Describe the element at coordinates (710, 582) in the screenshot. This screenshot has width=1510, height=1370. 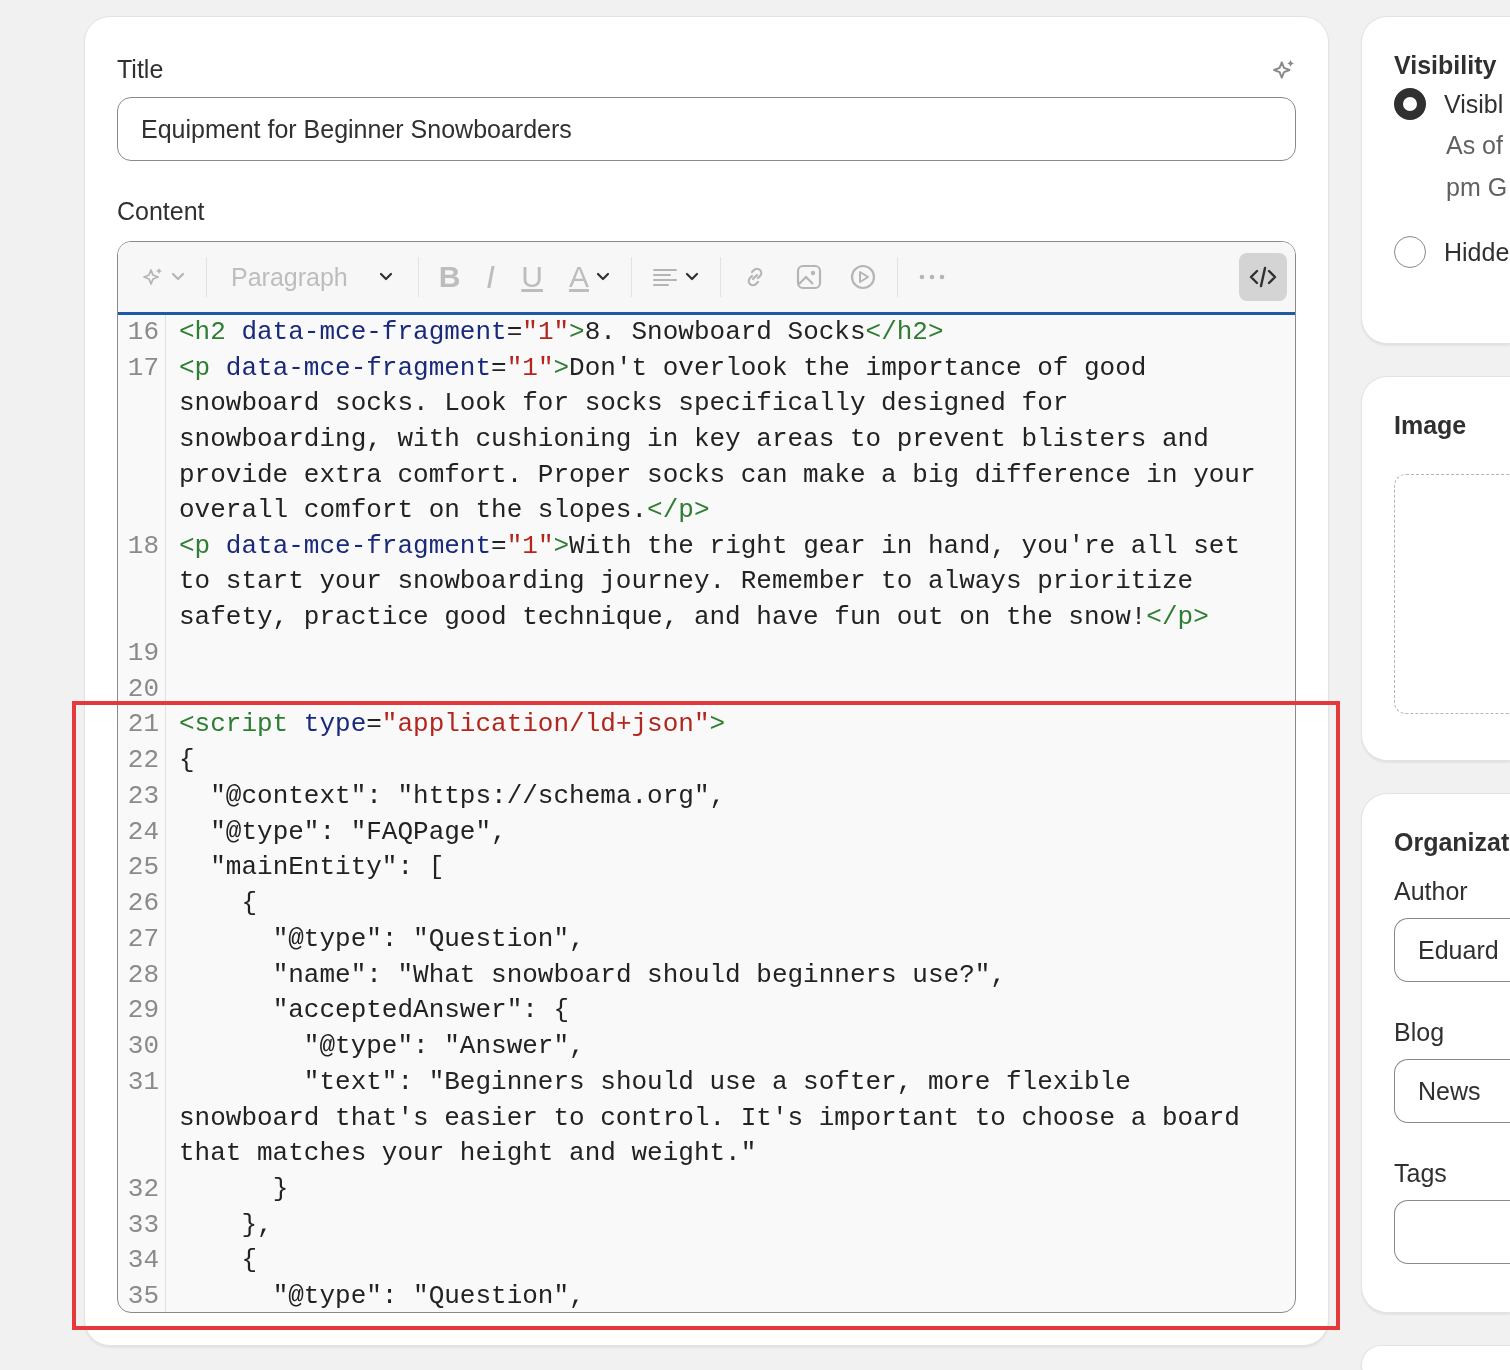
I see `code-line: <p data-mce-fragment="1">With the right gear in hand, you're all set to start your snowboarding journey. Remember to always prioritize safety, practice good technique, and have fun out on the snow!</p>` at that location.